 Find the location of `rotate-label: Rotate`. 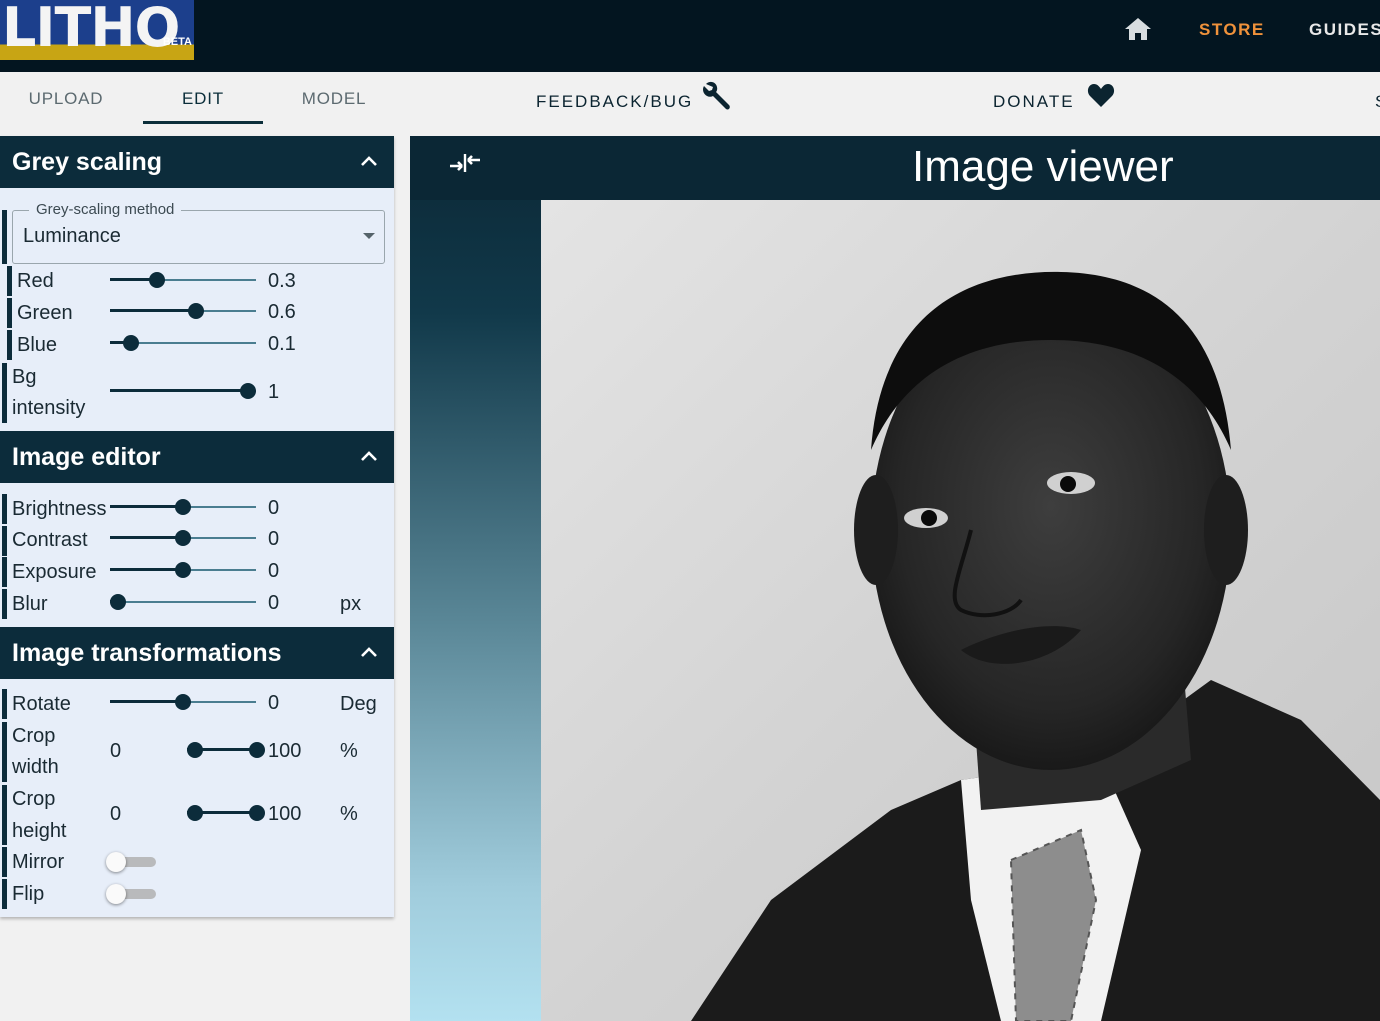

rotate-label: Rotate is located at coordinates (41, 704).